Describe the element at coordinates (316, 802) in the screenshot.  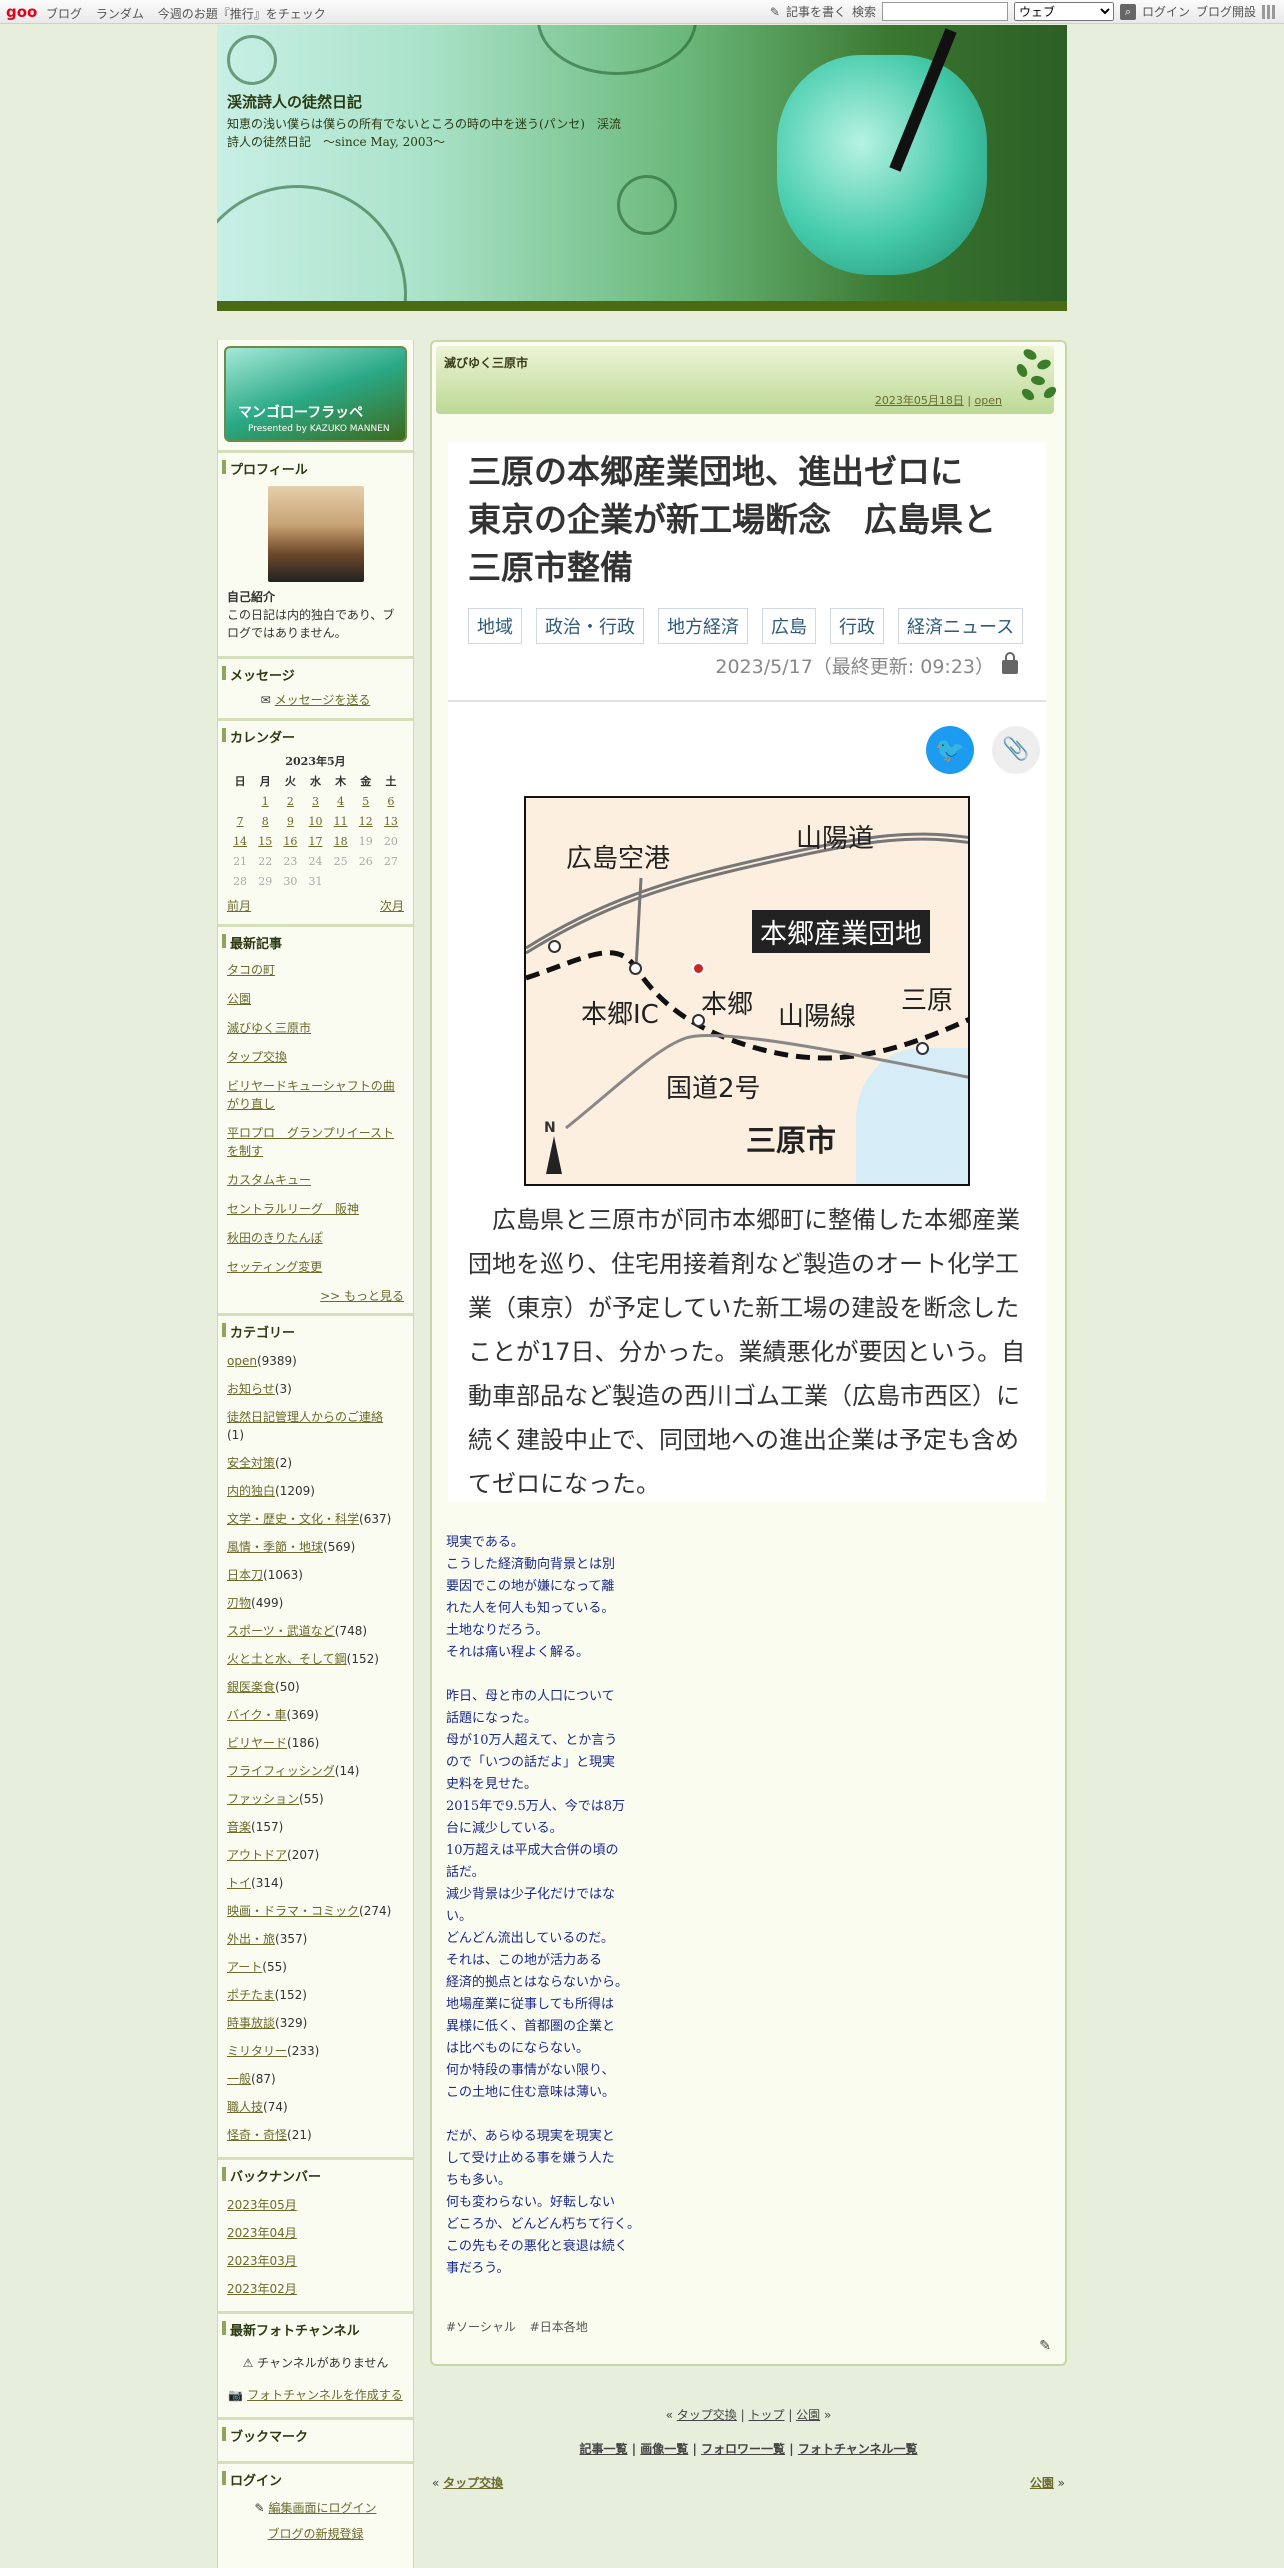
I see `calendar-week: 1 2 3 4 5 6` at that location.